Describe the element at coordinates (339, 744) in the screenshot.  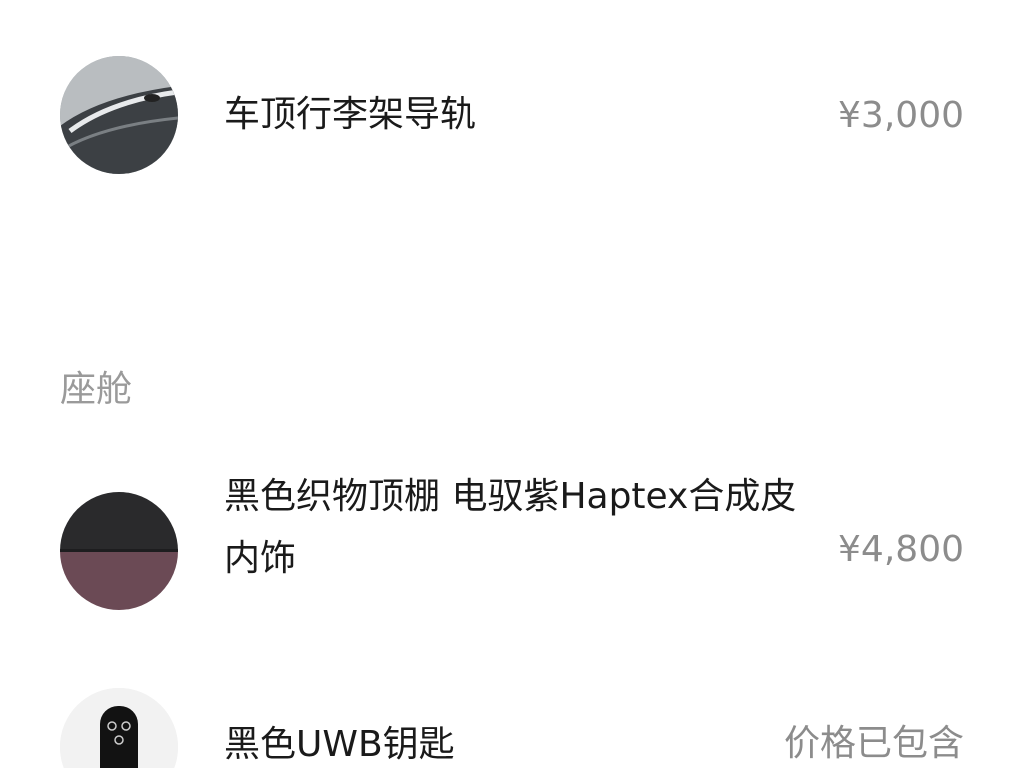
I see `option-name: 黑色UWB钥匙` at that location.